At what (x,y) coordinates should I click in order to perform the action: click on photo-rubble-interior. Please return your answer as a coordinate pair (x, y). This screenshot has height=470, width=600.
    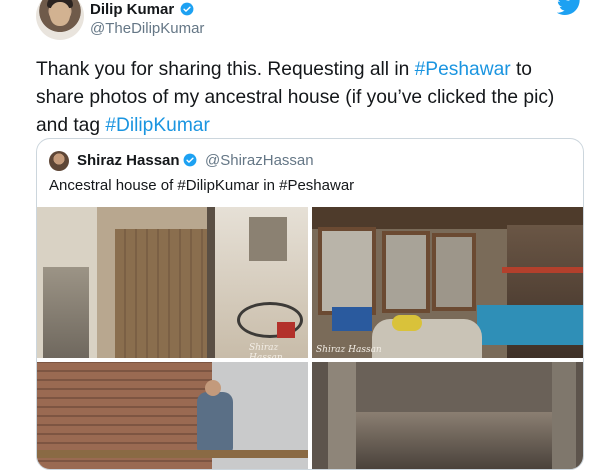
    Looking at the image, I should click on (447, 415).